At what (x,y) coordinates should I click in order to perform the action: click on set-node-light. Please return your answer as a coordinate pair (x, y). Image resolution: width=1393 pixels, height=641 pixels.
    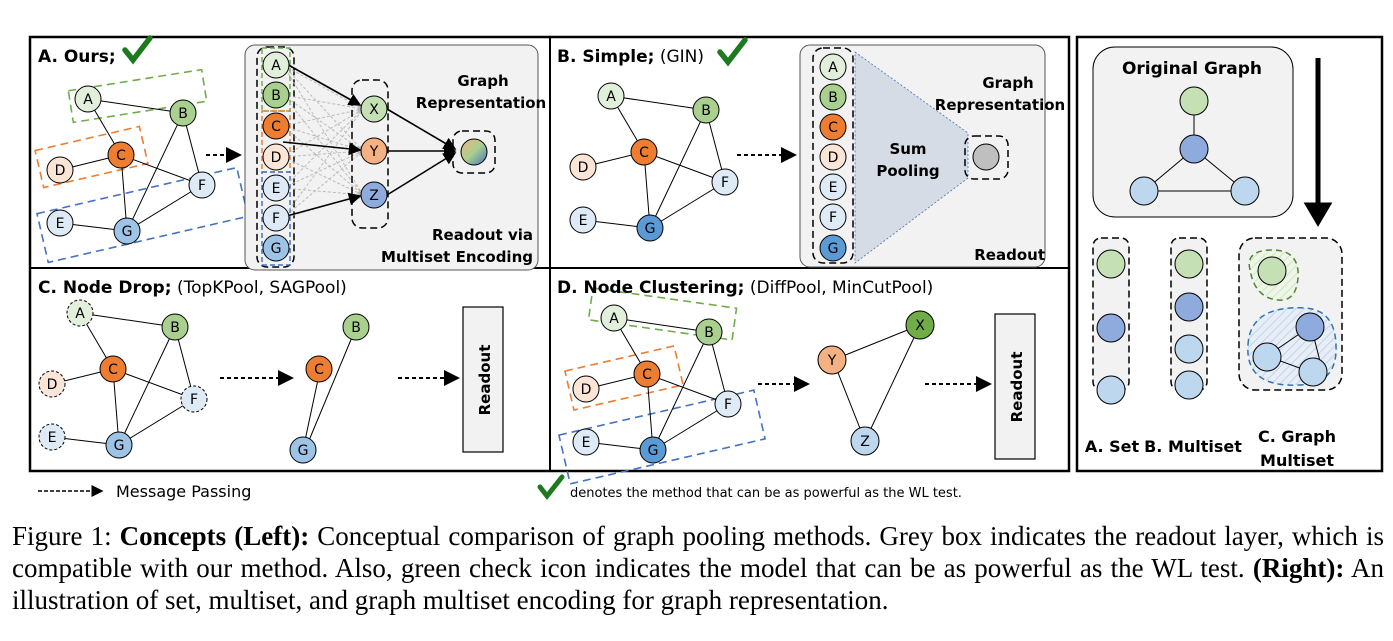
    Looking at the image, I should click on (1111, 390).